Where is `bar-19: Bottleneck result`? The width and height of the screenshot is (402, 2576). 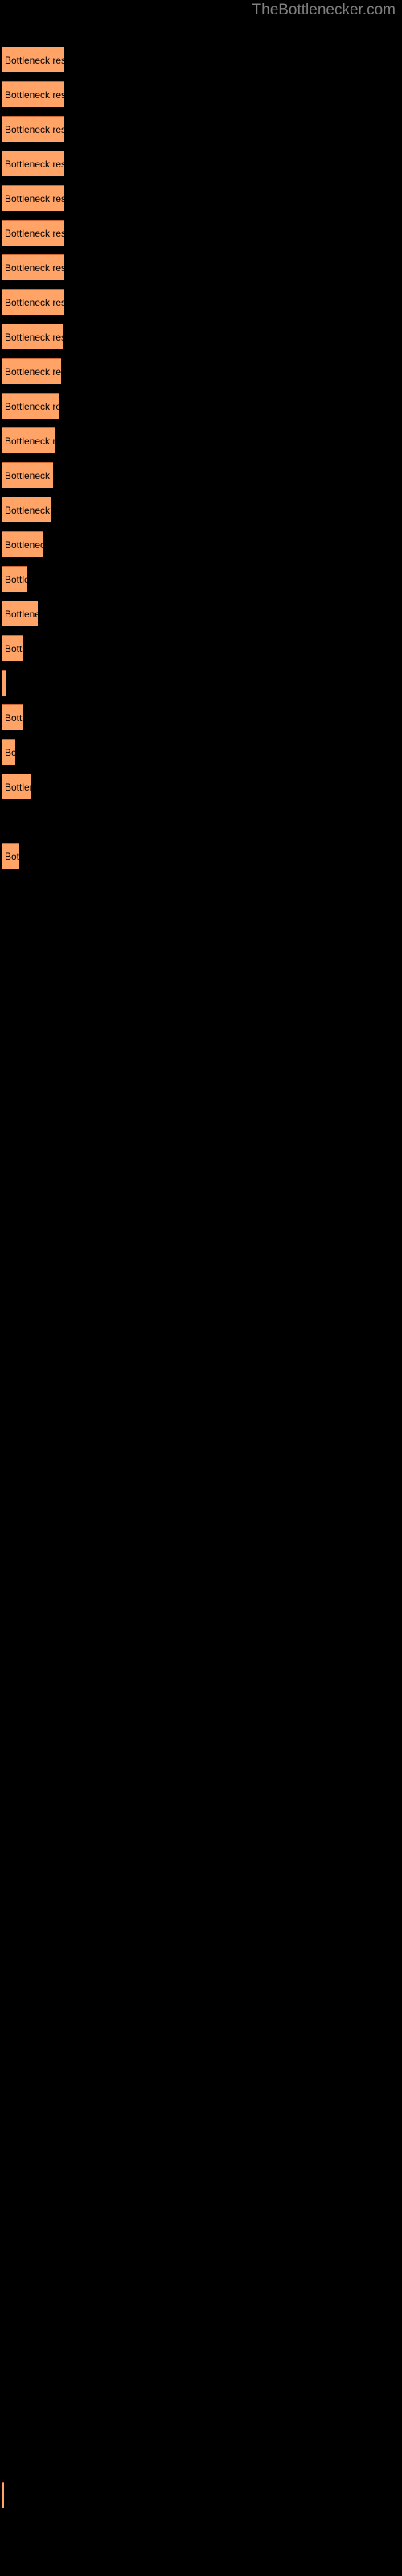
bar-19: Bottleneck result is located at coordinates (4, 683).